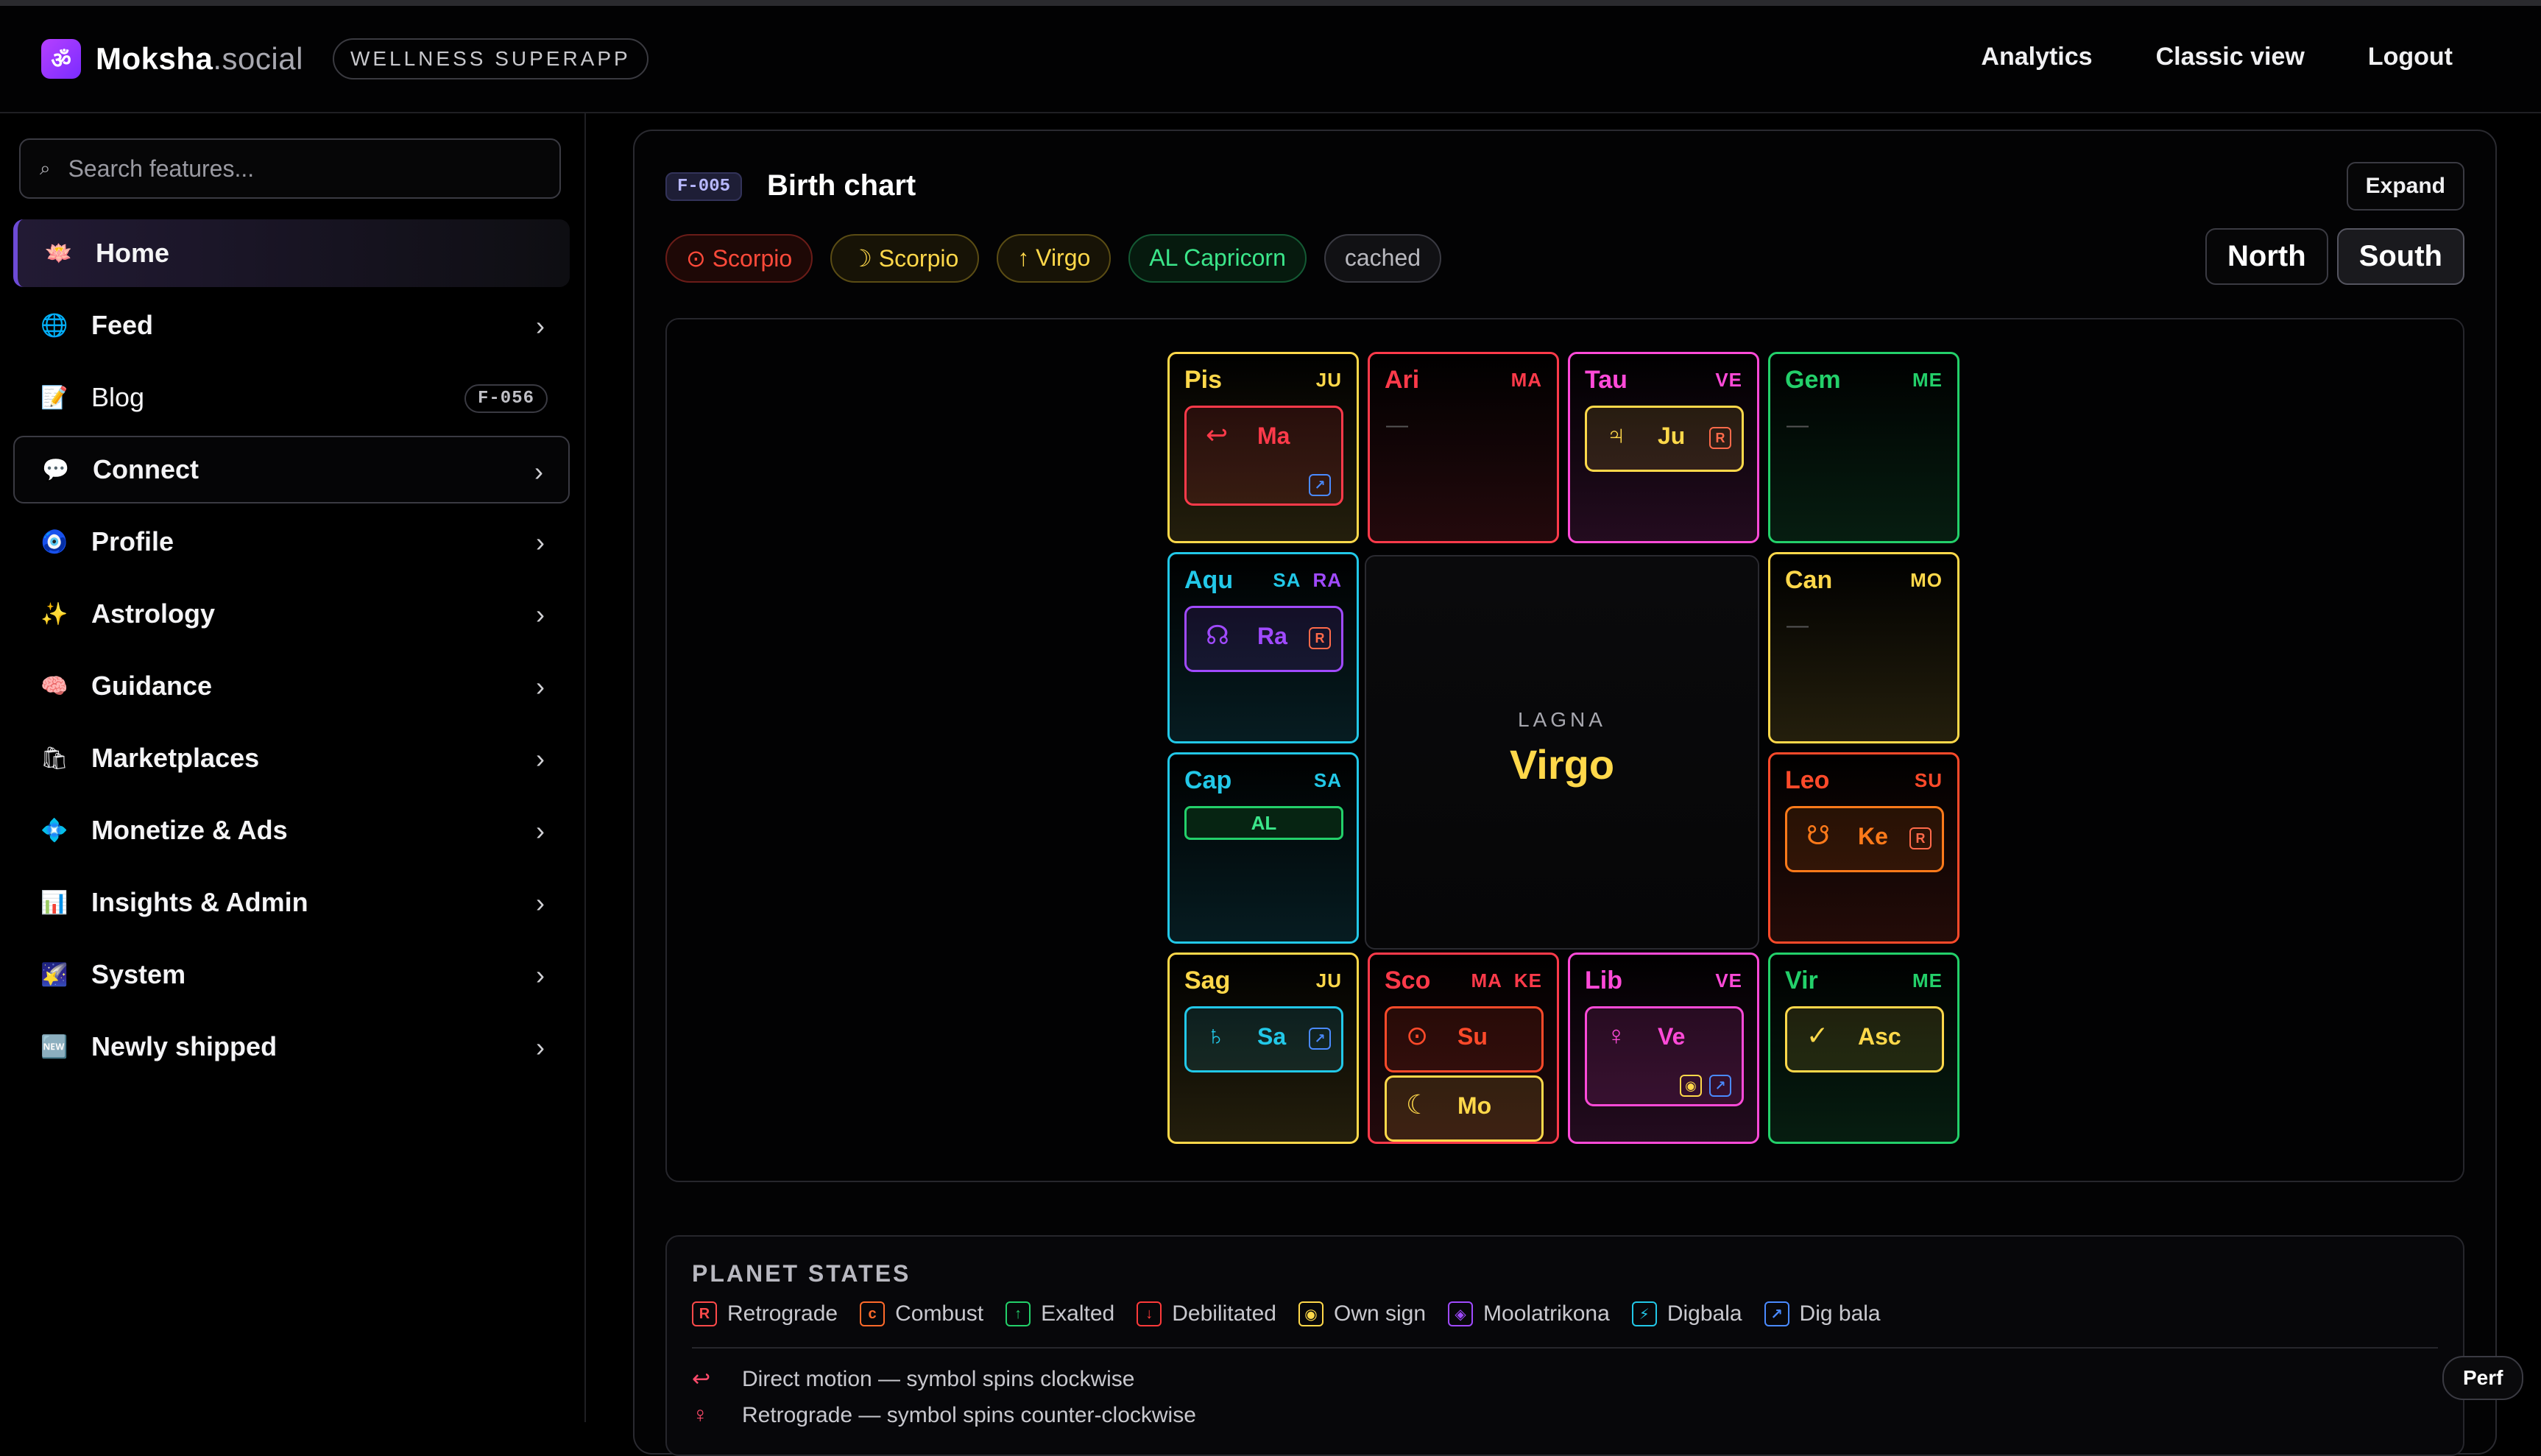 The height and width of the screenshot is (1456, 2541). What do you see at coordinates (1607, 380) in the screenshot?
I see `house-sign: Tau` at bounding box center [1607, 380].